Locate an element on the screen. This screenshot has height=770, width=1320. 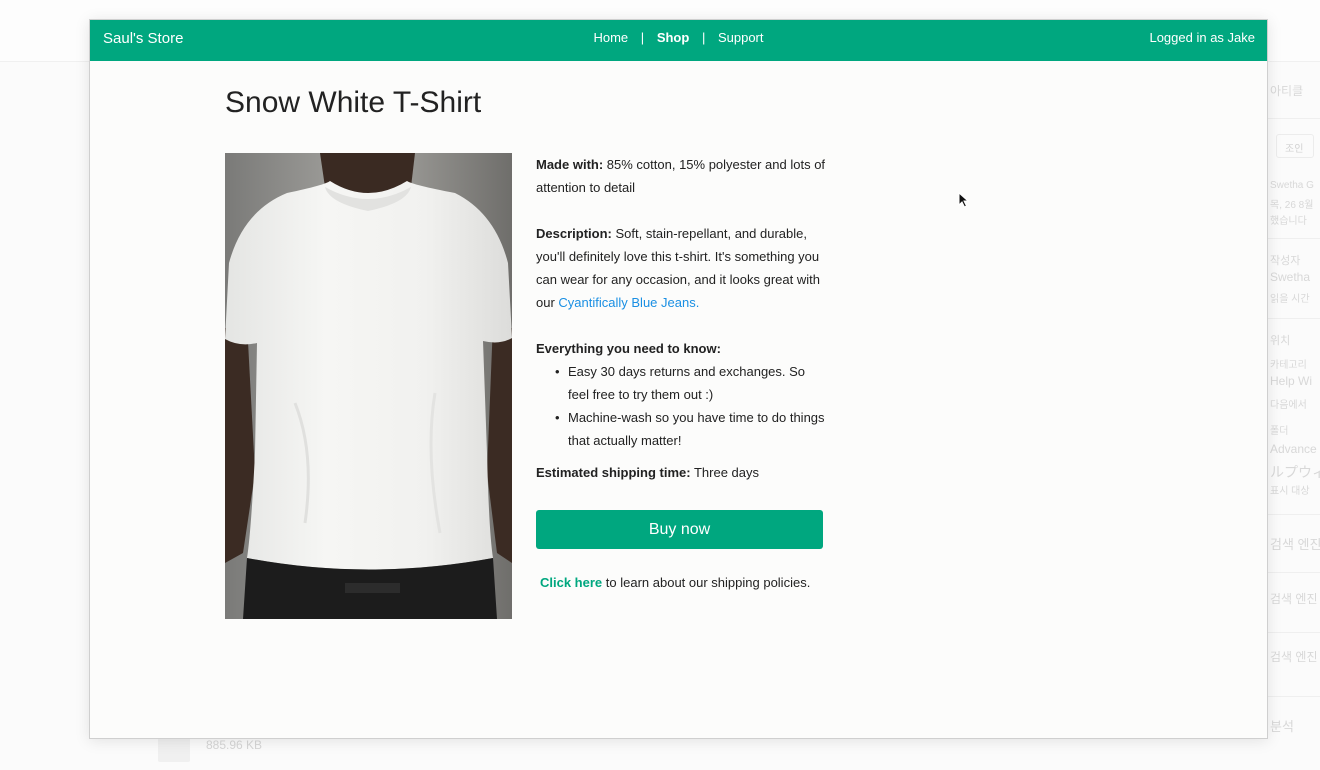
bg-side-item: Swetha G is located at coordinates (1292, 185).